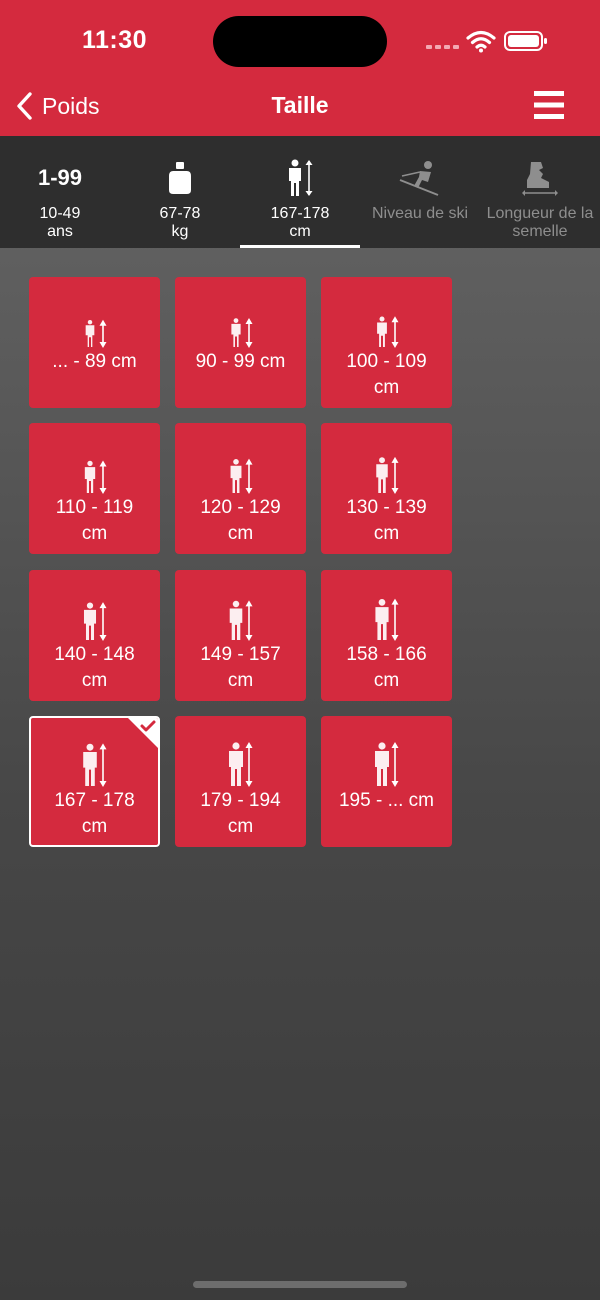 The height and width of the screenshot is (1300, 600). I want to click on height-option: 140 - 148 cm, so click(94, 635).